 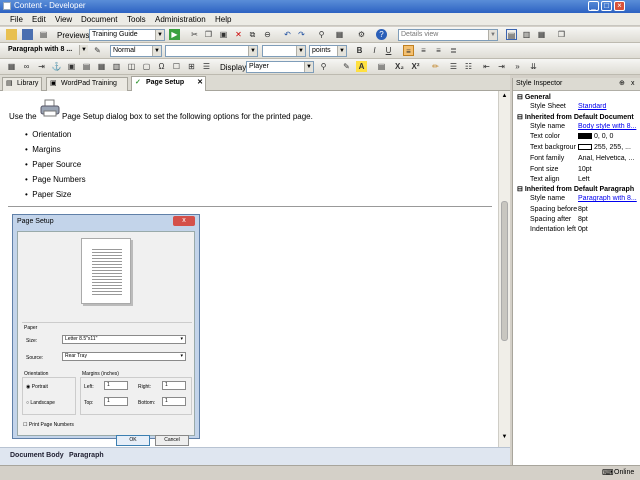 I want to click on menu-view: View, so click(x=63, y=19).